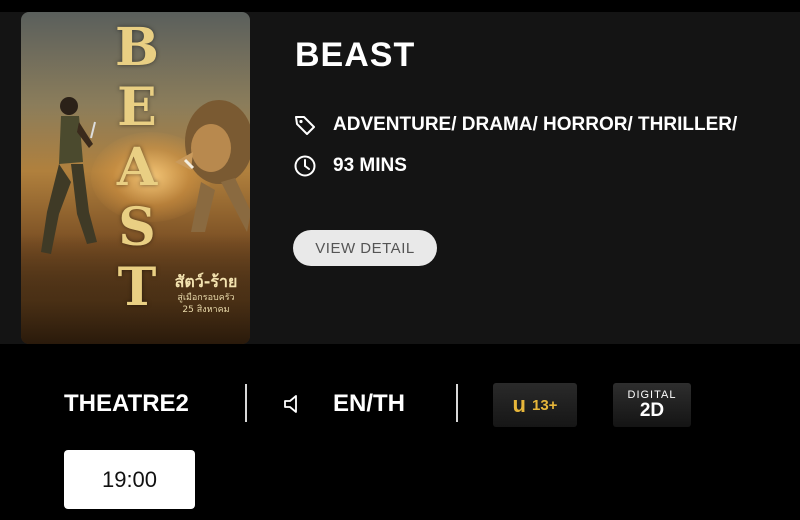 The width and height of the screenshot is (800, 520). I want to click on movie-title: BEAST, so click(355, 55).